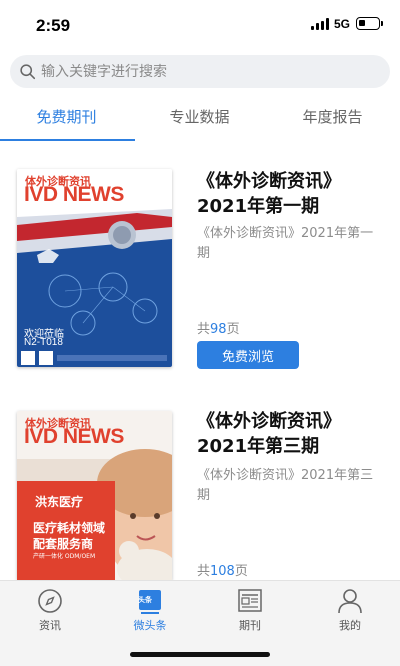 The width and height of the screenshot is (400, 666). I want to click on tab-active-indicator, so click(67, 140).